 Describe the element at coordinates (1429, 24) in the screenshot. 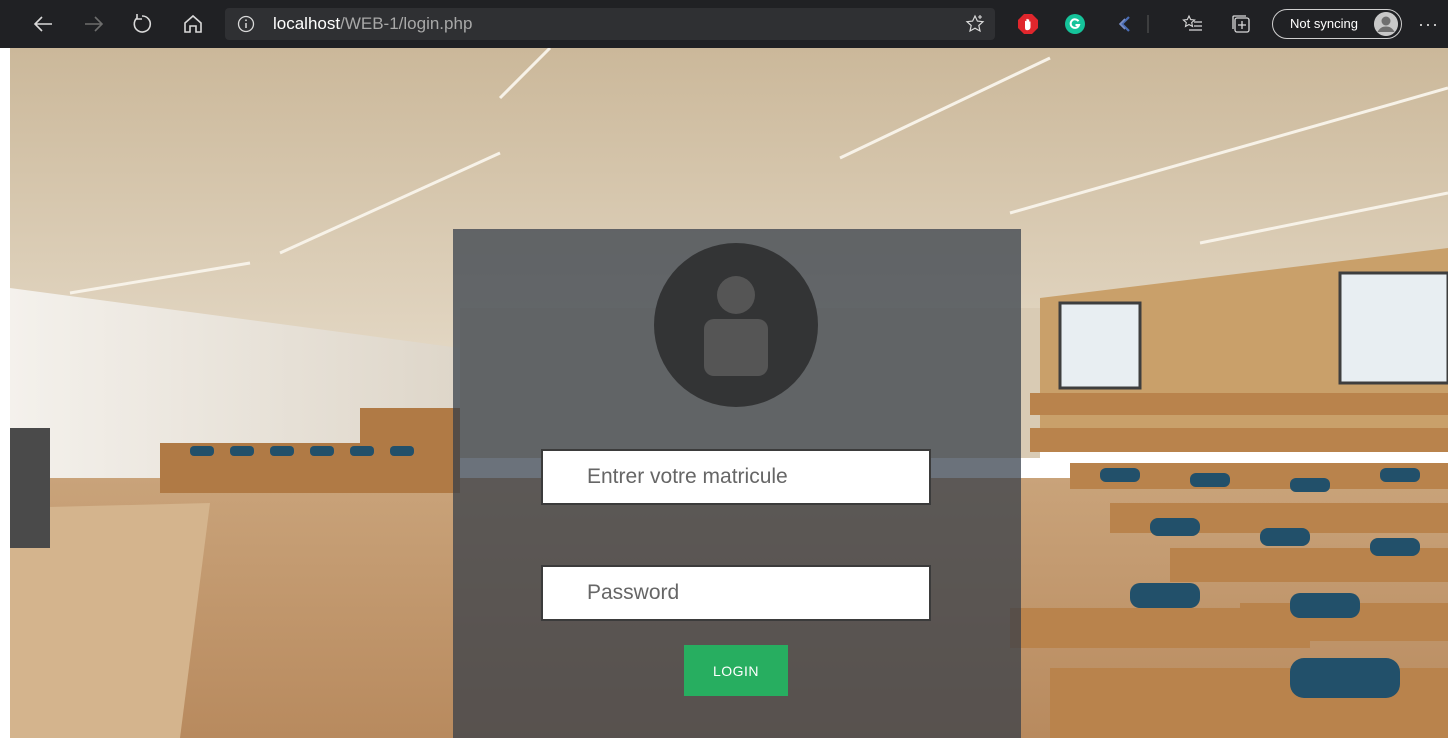

I see `more-icon: ···` at that location.